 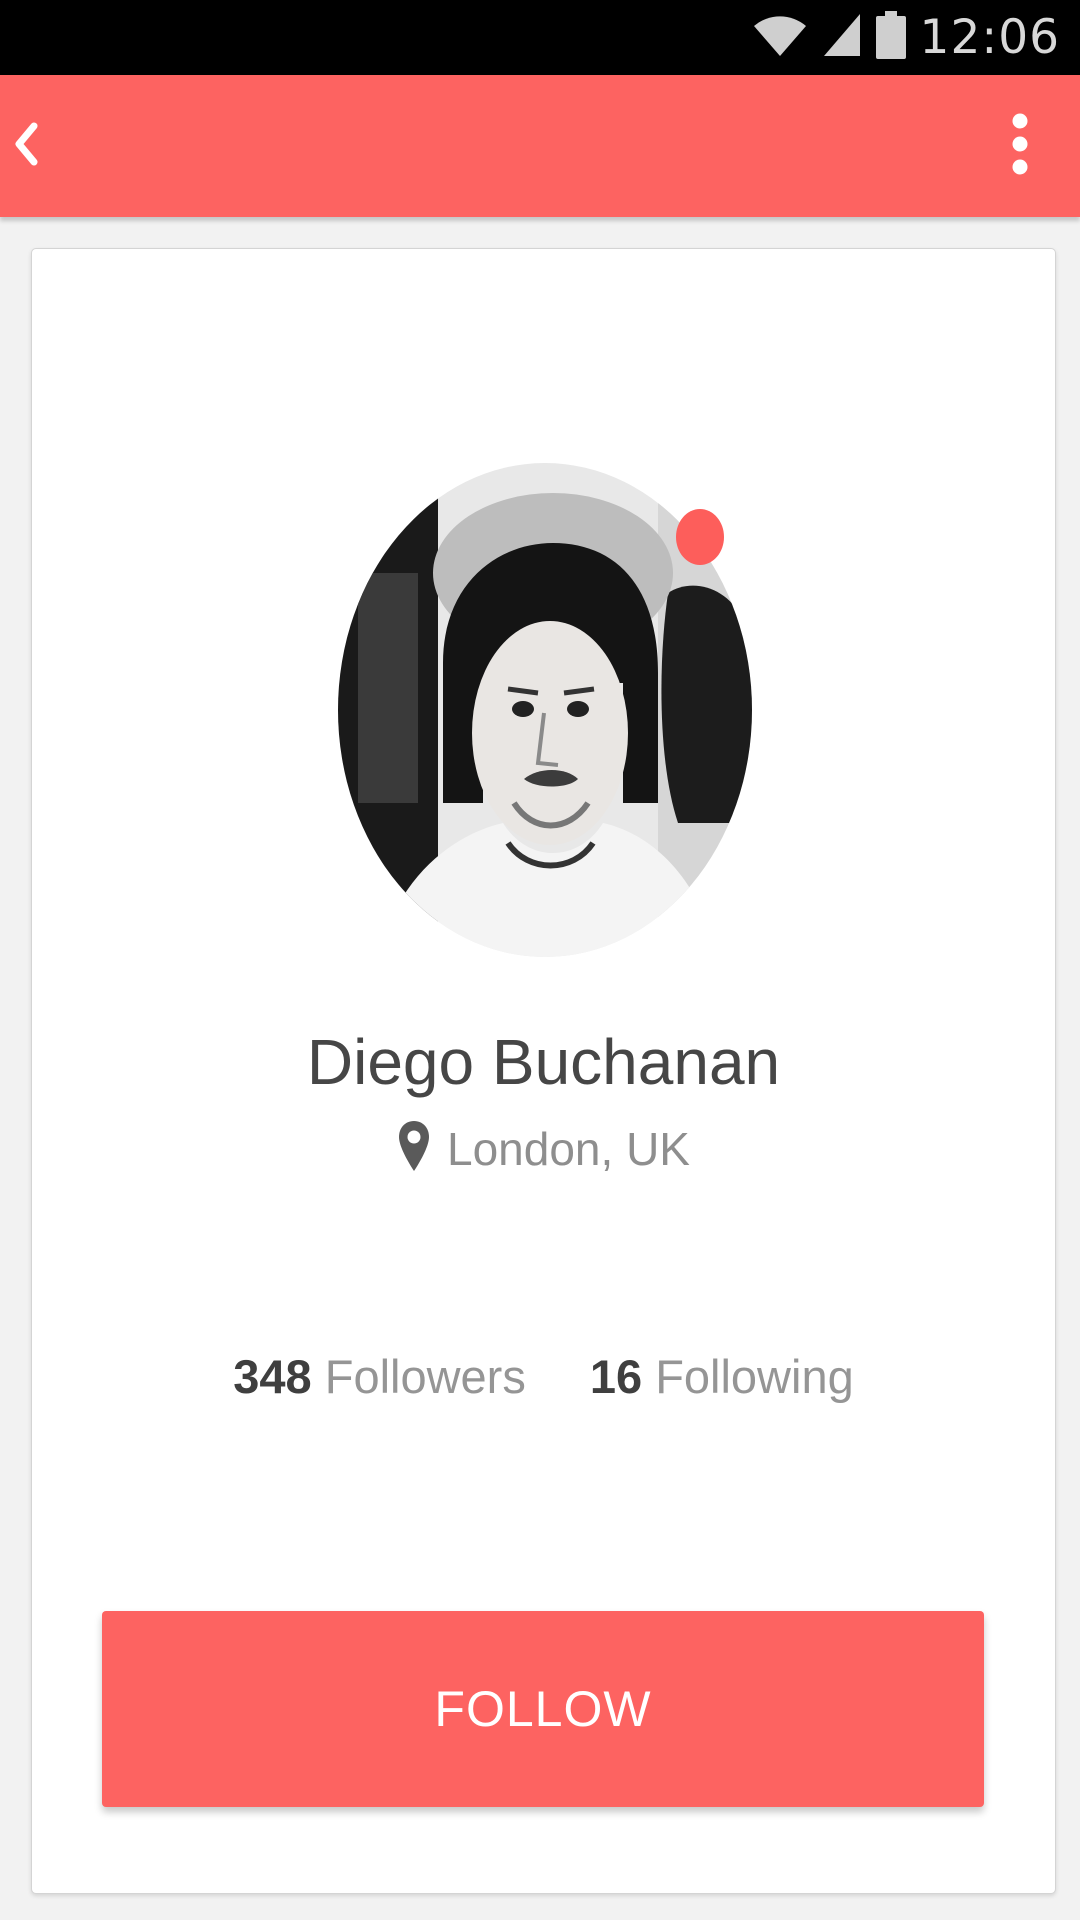 I want to click on profile-location: London, UK, so click(x=543, y=1148).